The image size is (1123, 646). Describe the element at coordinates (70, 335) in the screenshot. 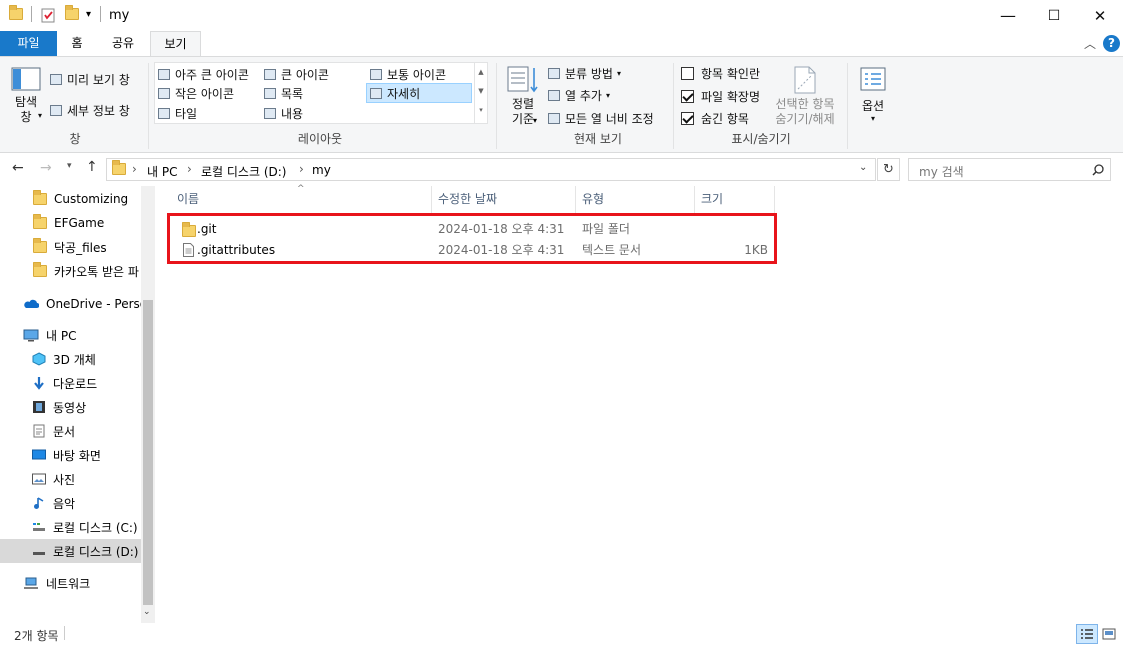

I see `sidebar-item-this-pc: 내 PC` at that location.